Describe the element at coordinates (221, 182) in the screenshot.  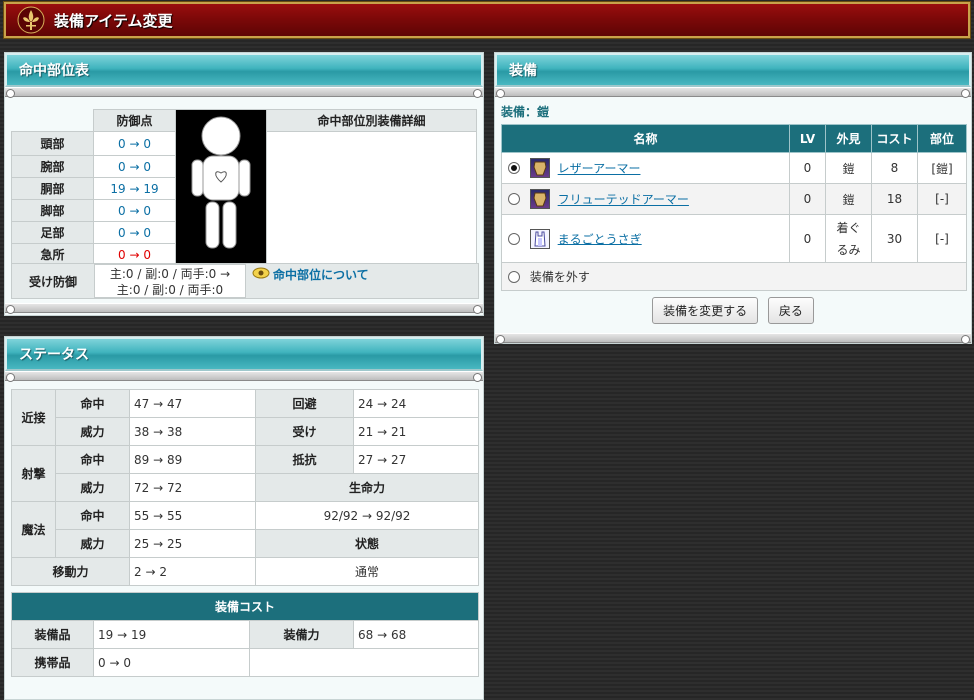
I see `body-figure-icon` at that location.